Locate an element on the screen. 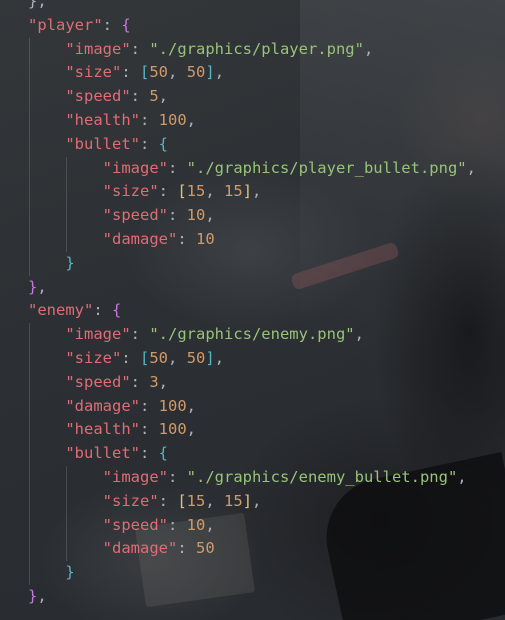 The width and height of the screenshot is (505, 620). json-number: 3 is located at coordinates (154, 381).